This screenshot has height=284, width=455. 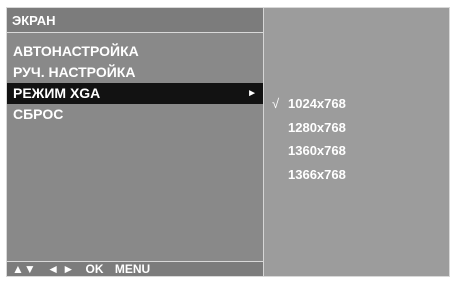 I want to click on menu-item-label: АВТОНАСТРОЙКА, so click(x=76, y=51).